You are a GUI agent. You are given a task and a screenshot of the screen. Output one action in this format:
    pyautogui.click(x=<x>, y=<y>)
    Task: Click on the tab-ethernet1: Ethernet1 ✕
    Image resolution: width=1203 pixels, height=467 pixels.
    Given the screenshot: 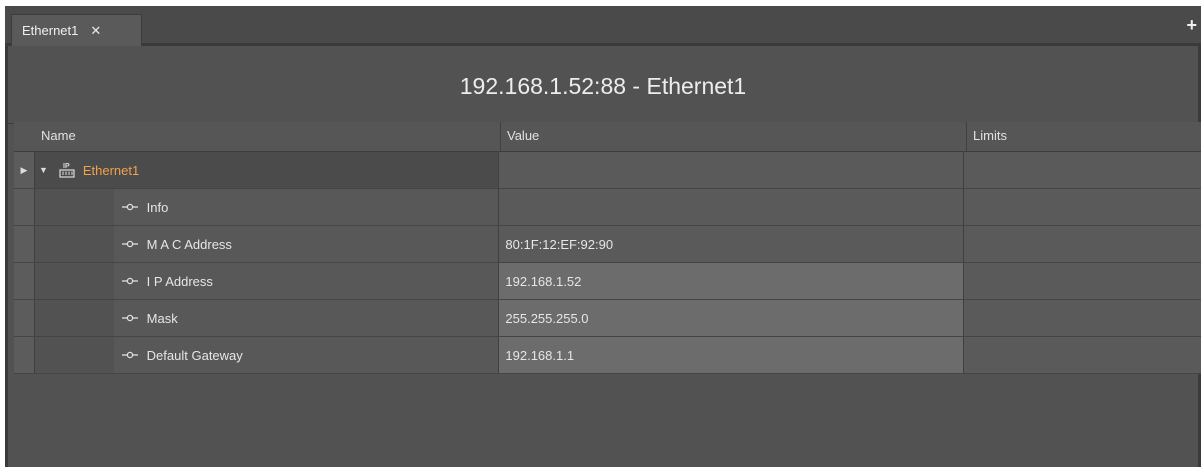 What is the action you would take?
    pyautogui.click(x=76, y=30)
    